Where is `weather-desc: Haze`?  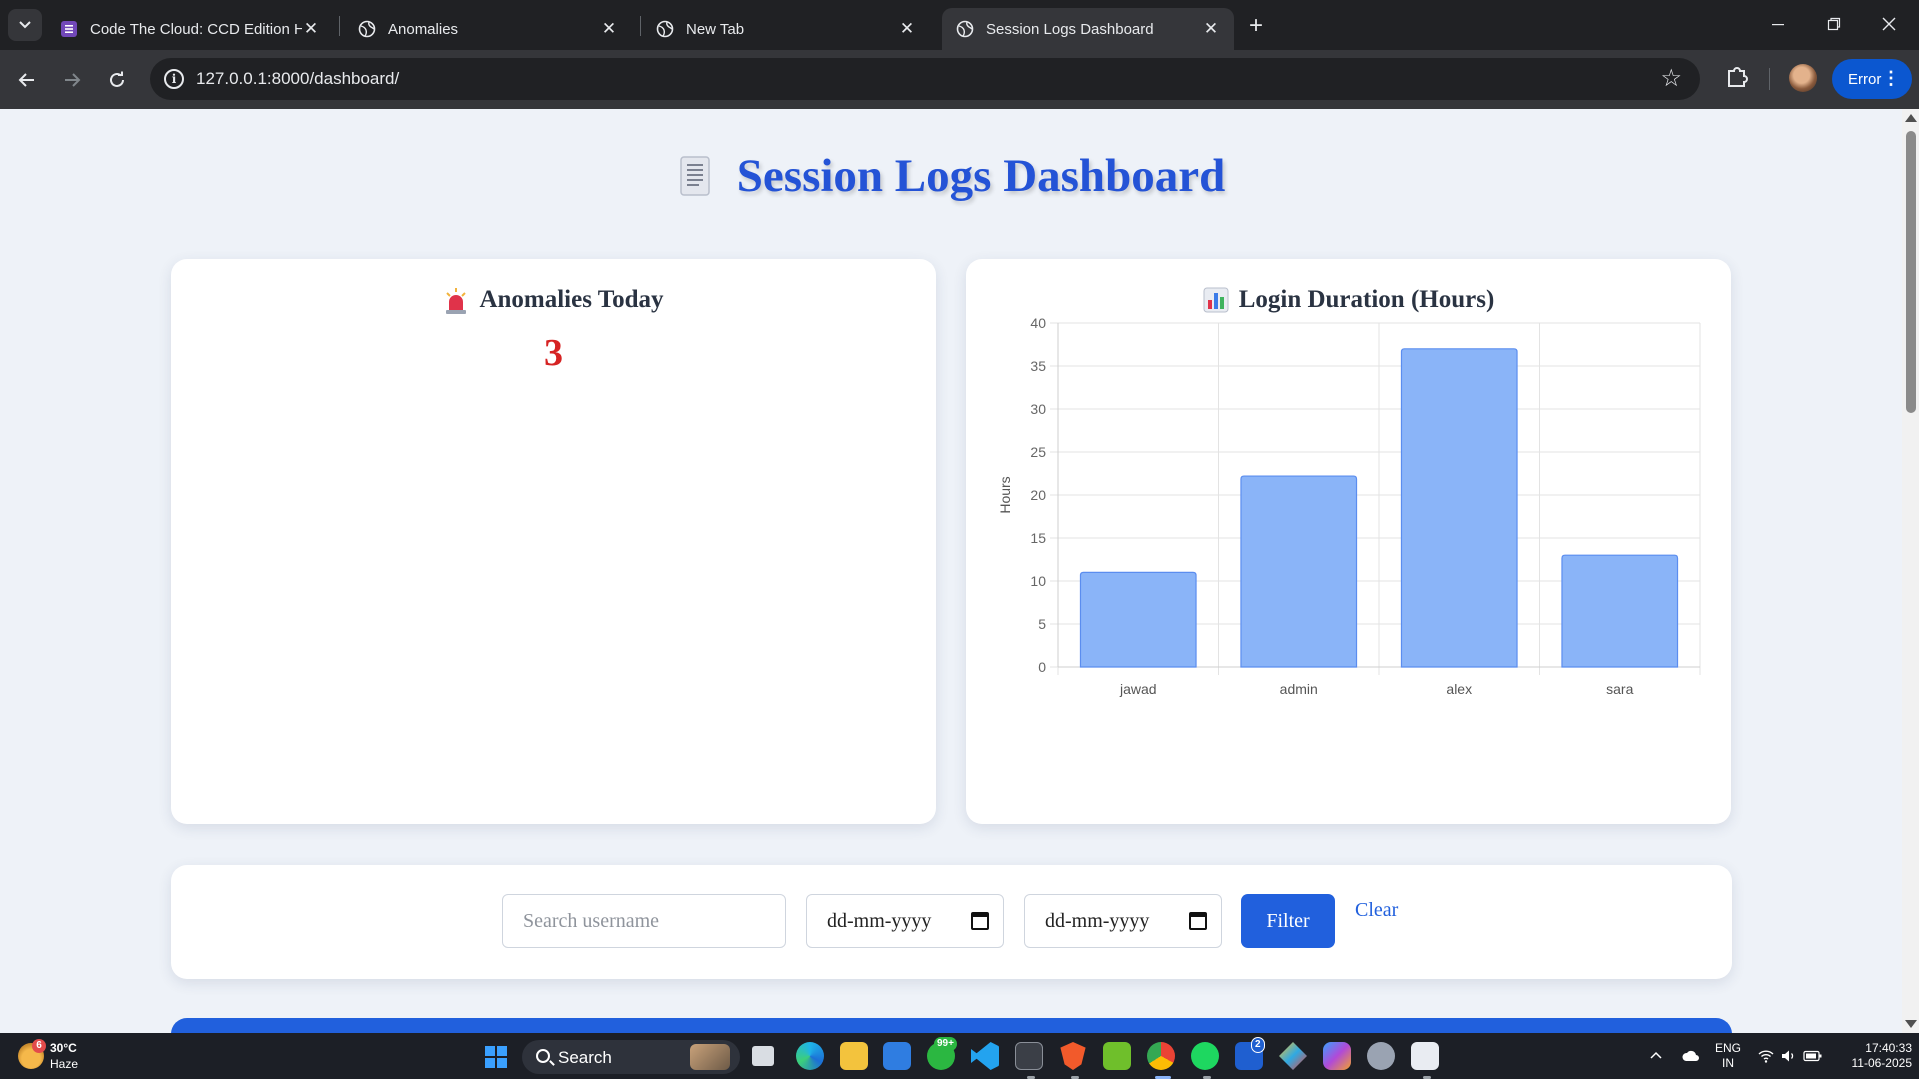
weather-desc: Haze is located at coordinates (64, 1064).